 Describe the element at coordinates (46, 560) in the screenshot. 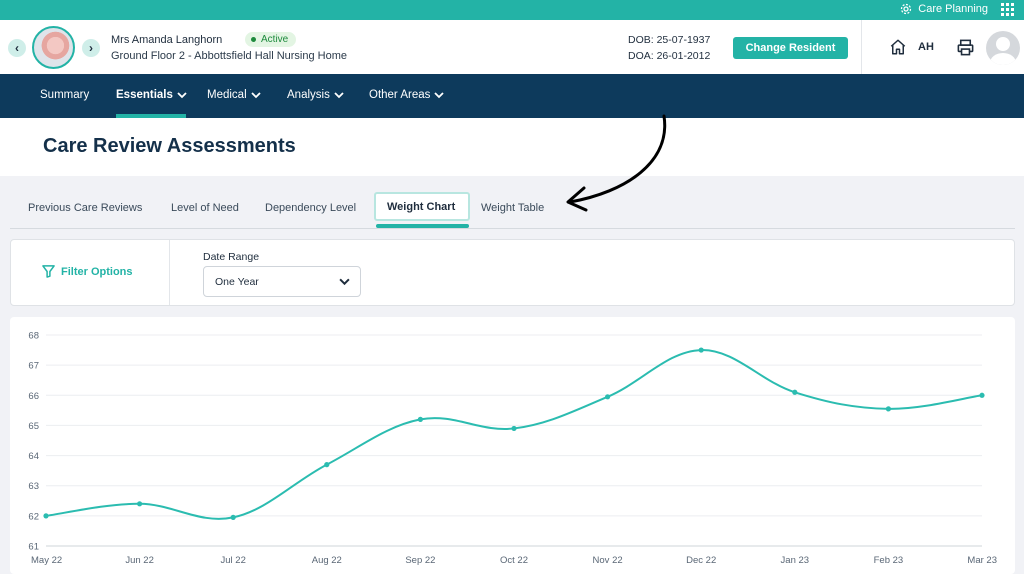

I see `x-tick-label: May 22` at that location.